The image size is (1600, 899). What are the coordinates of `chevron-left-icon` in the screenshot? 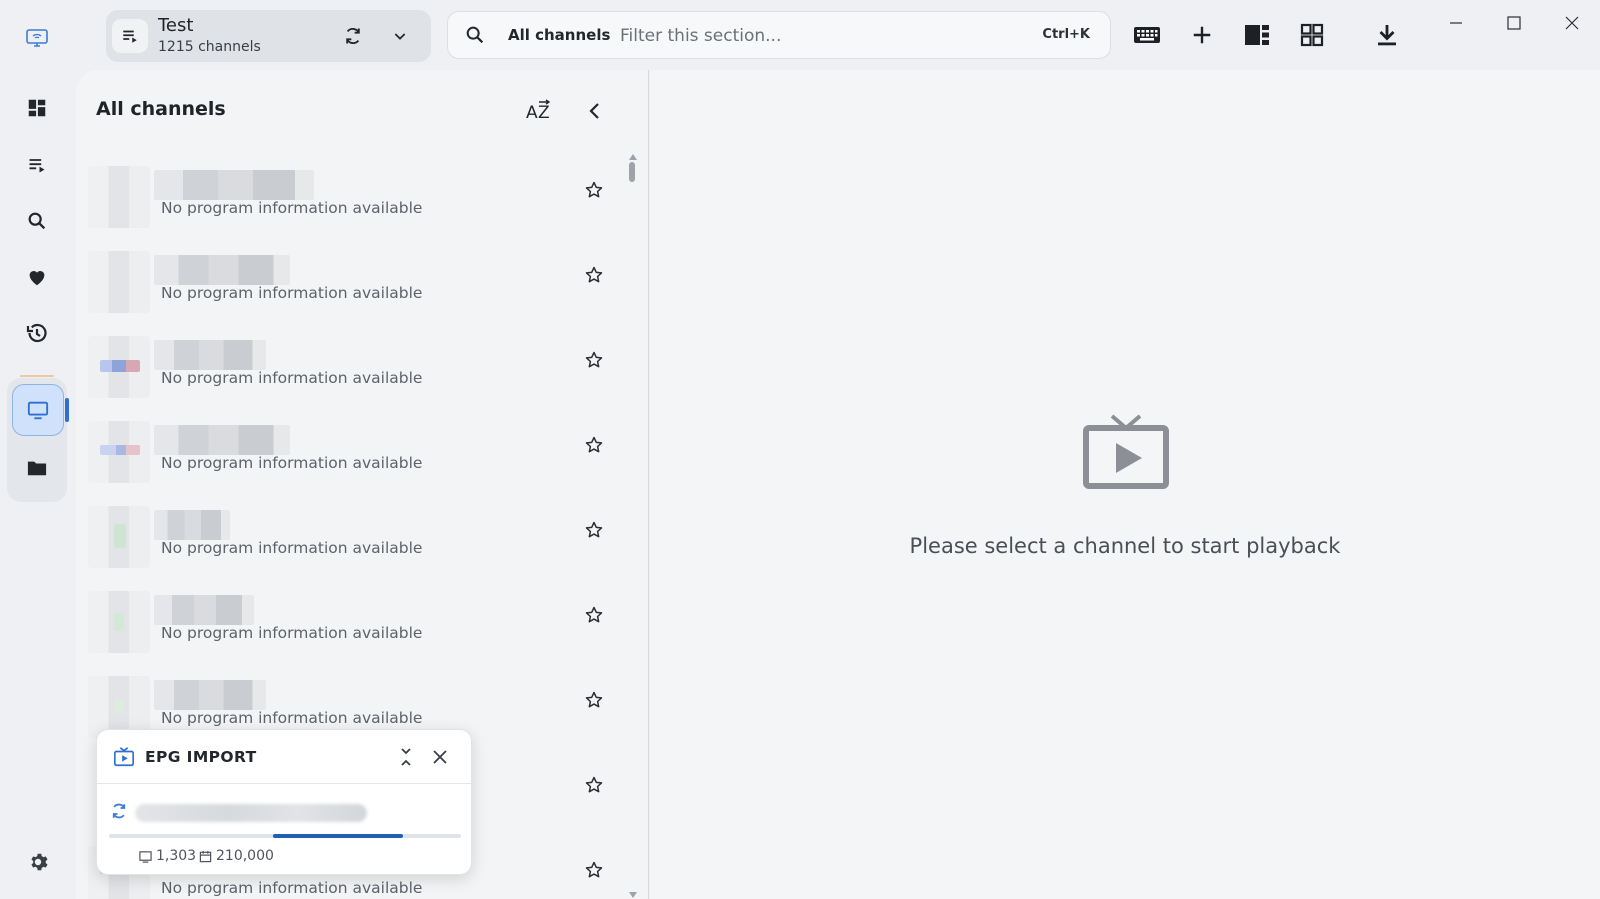 It's located at (595, 111).